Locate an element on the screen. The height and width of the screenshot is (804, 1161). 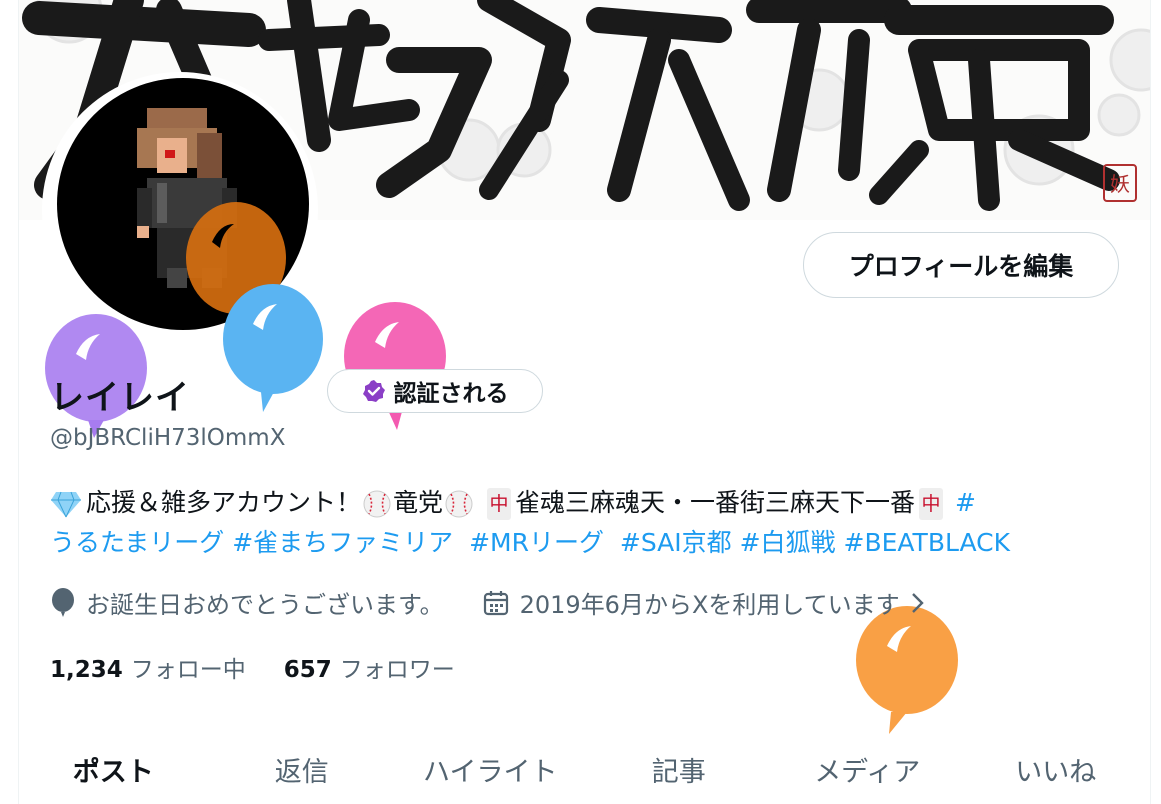
bio-text-1: 応援＆雑多アカウント！ is located at coordinates (224, 502).